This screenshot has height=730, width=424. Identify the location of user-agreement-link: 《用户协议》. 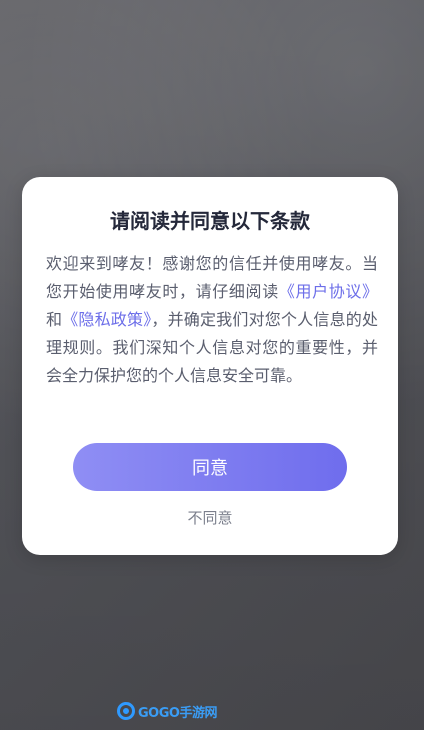
(328, 291).